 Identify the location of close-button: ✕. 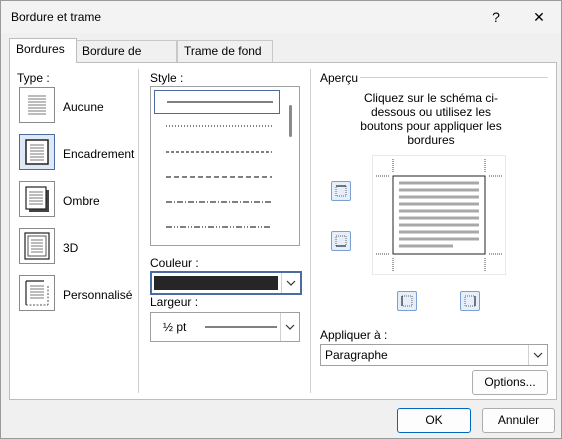
(539, 17).